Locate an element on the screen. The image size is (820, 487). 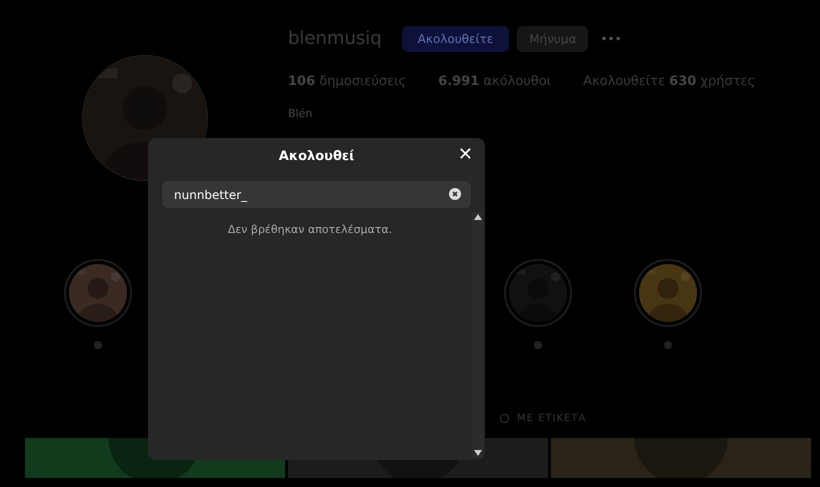
close-button: ✕ is located at coordinates (465, 155).